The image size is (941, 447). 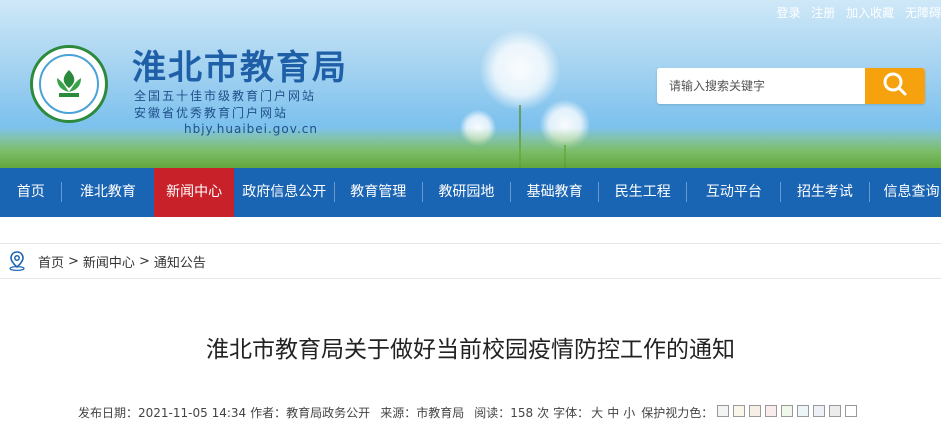 I want to click on source-label: 来源：, so click(x=398, y=413).